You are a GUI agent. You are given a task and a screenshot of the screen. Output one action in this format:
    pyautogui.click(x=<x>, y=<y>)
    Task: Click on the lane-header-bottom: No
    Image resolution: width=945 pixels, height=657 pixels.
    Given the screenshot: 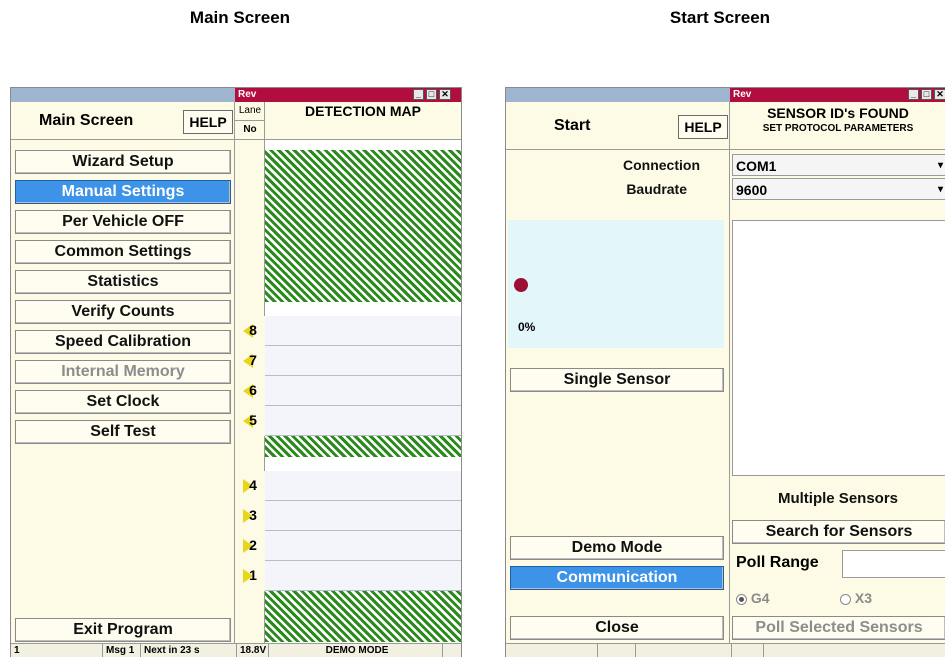 What is the action you would take?
    pyautogui.click(x=250, y=129)
    